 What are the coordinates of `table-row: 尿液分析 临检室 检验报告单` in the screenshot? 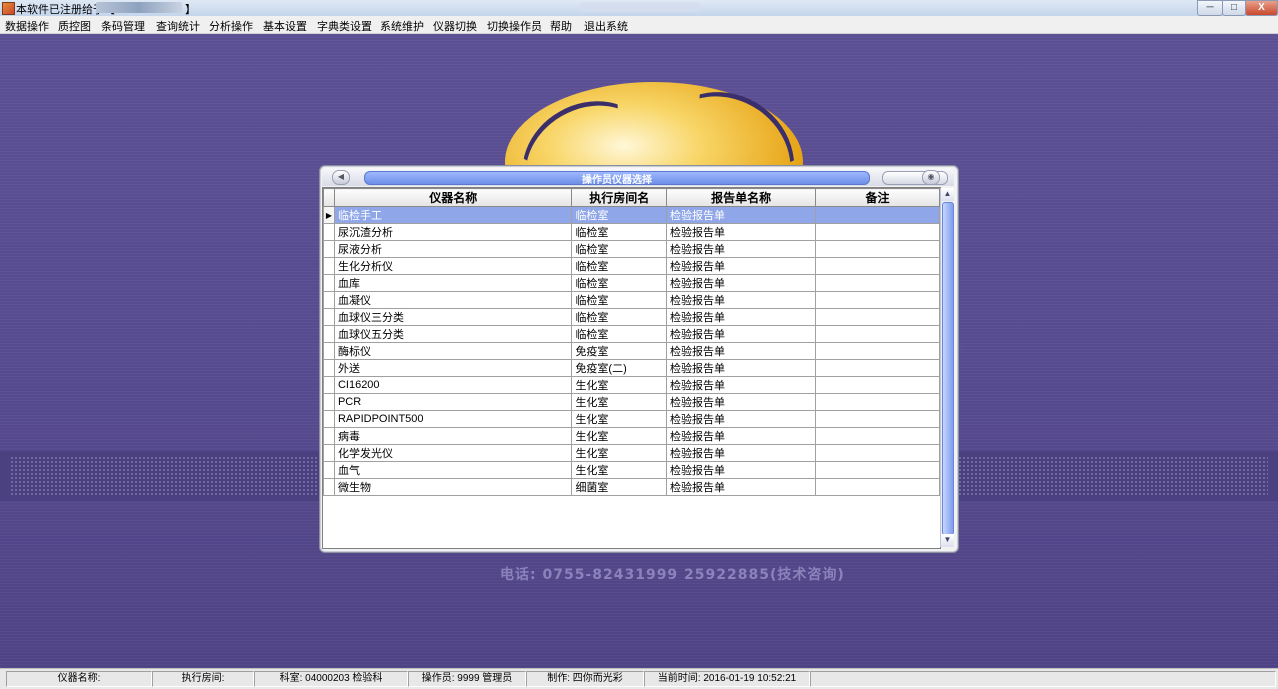 It's located at (631, 249).